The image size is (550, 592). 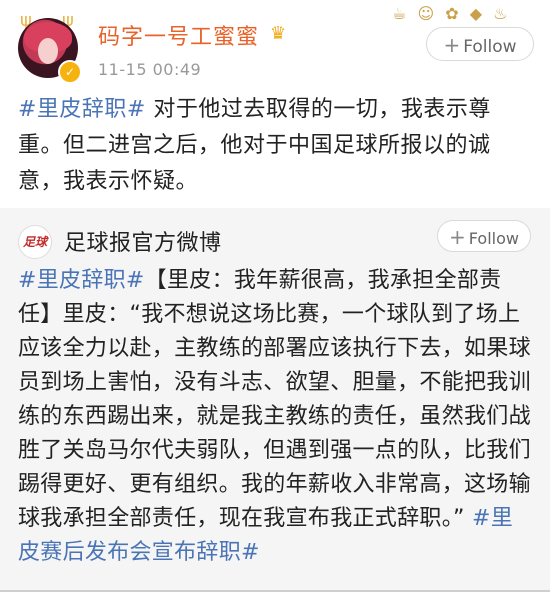 What do you see at coordinates (143, 241) in the screenshot?
I see `retweet-username: 足球报官方微博` at bounding box center [143, 241].